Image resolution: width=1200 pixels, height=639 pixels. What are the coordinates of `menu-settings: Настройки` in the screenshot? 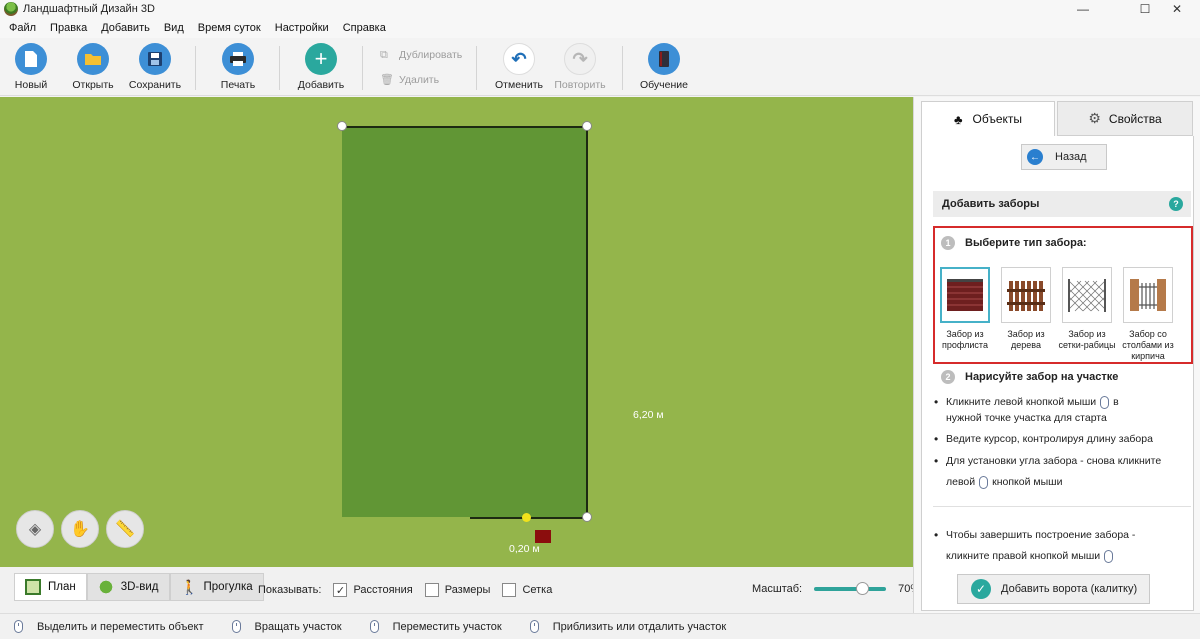 It's located at (302, 28).